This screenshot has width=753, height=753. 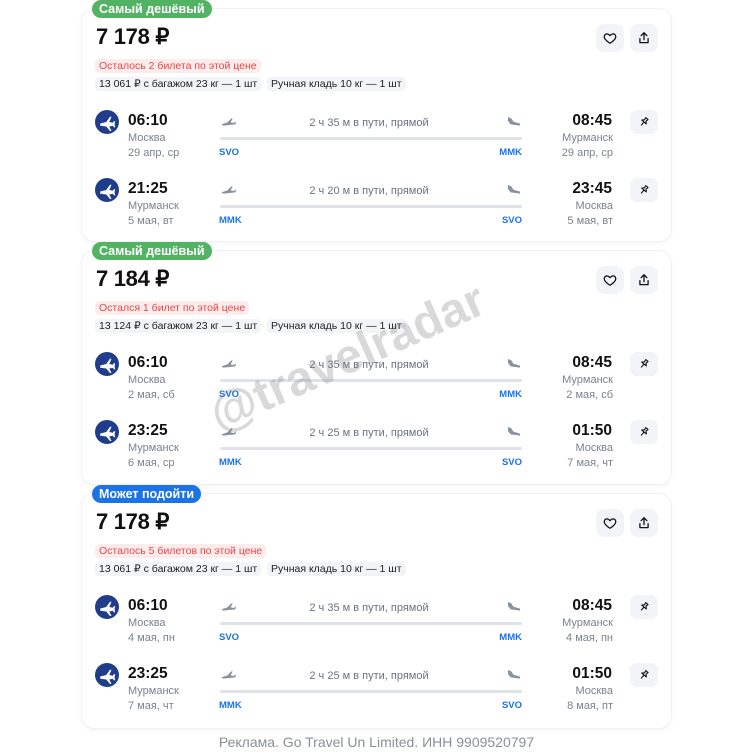 I want to click on arrival-date: 5 мая, вт, so click(x=590, y=221).